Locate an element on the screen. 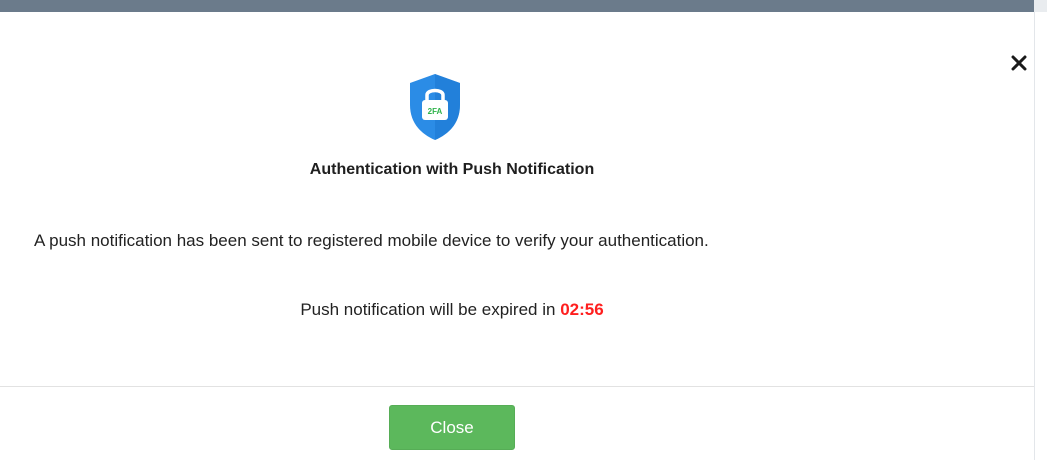 Image resolution: width=1047 pixels, height=460 pixels. scrollbar-corner is located at coordinates (1040, 6).